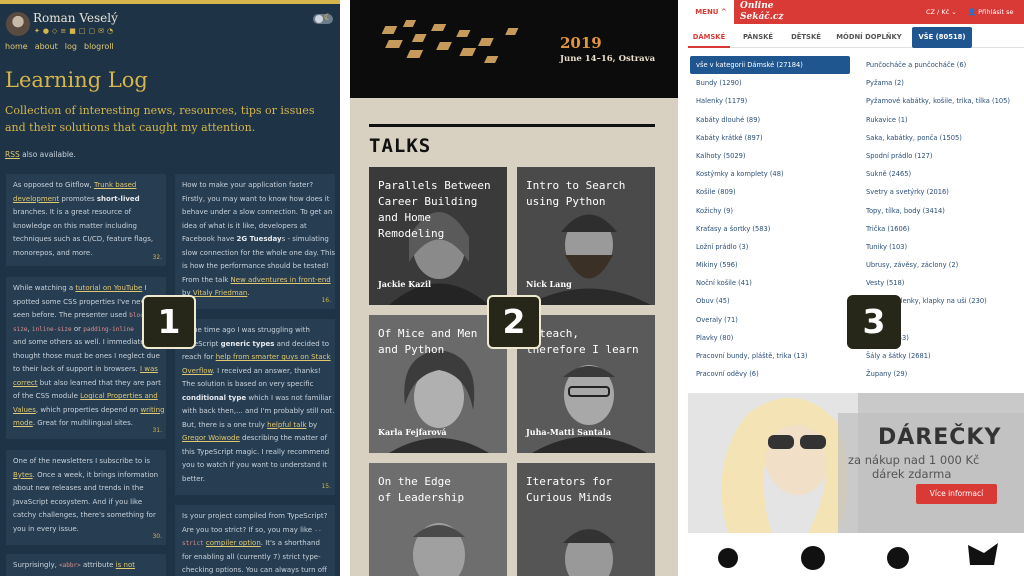 The image size is (1024, 576). What do you see at coordinates (770, 138) in the screenshot?
I see `category-item: Kabáty krátké (897)` at bounding box center [770, 138].